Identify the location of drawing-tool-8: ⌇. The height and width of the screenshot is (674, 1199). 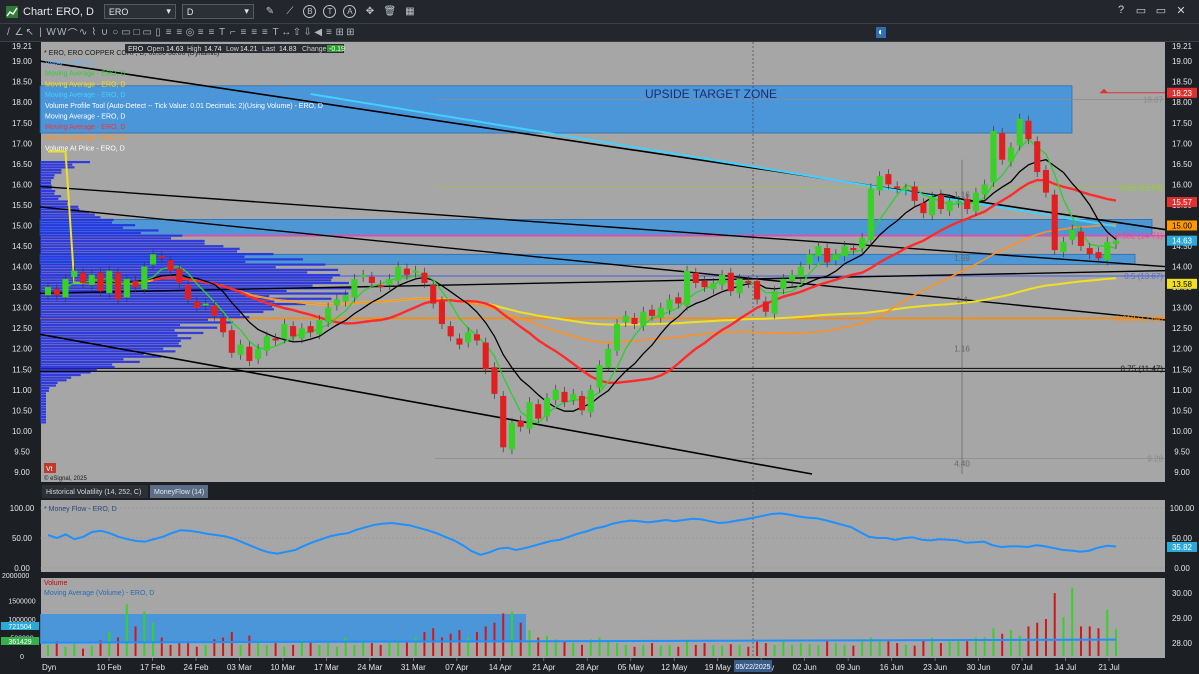
(94, 32).